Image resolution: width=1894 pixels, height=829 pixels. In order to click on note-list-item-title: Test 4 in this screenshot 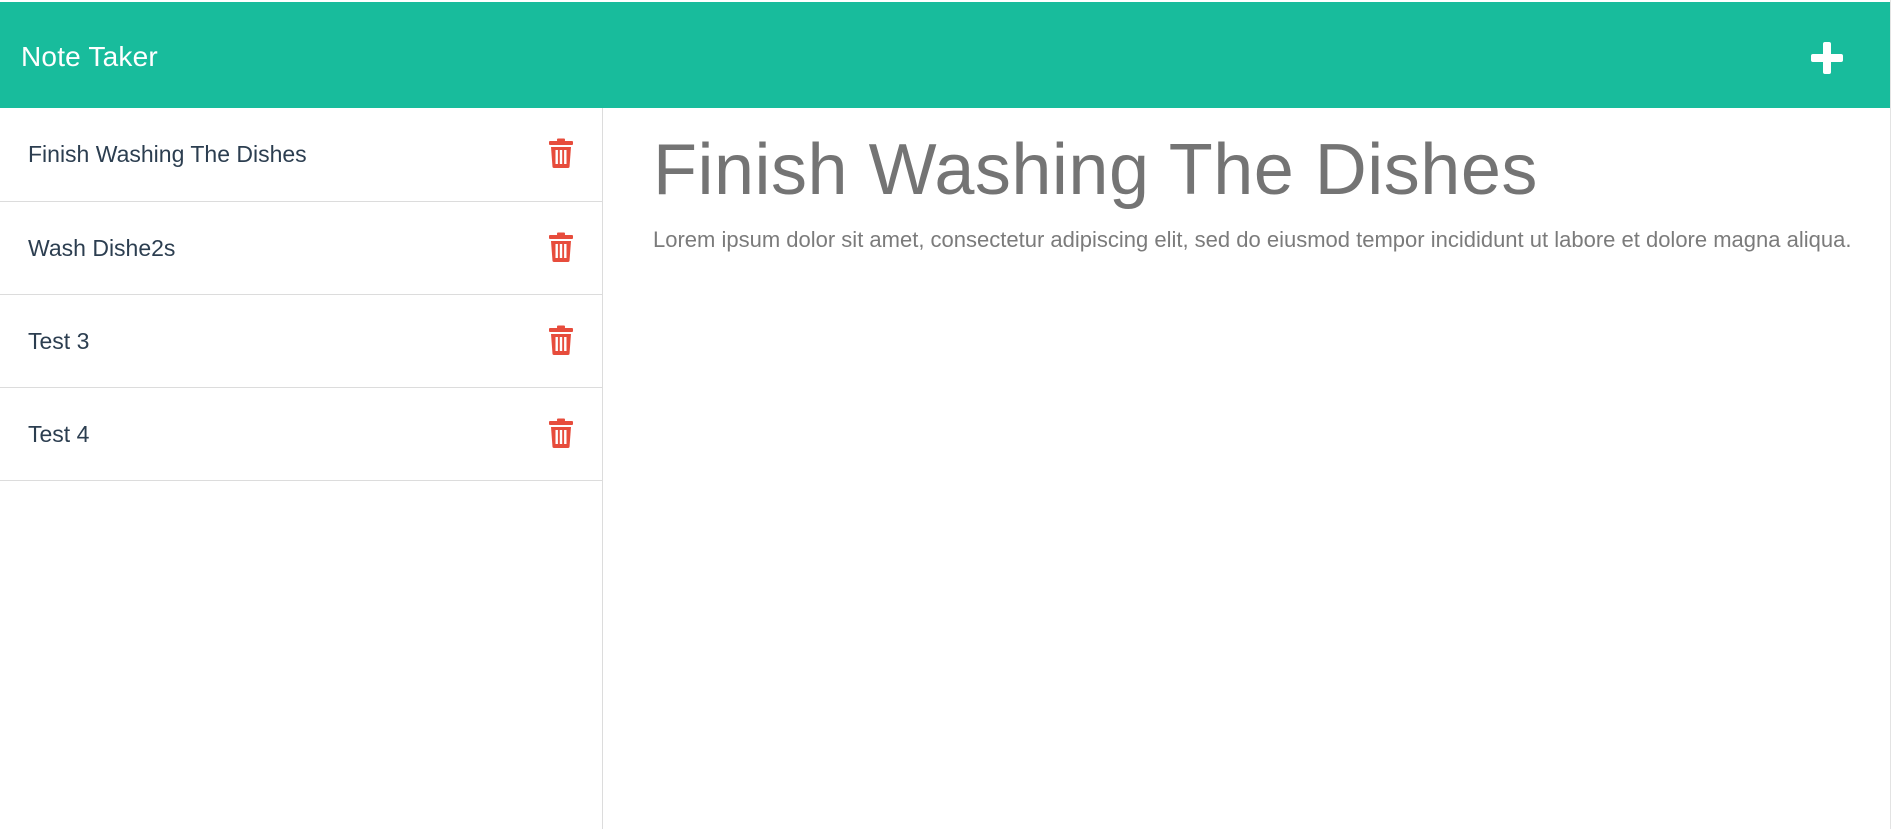, I will do `click(59, 434)`.